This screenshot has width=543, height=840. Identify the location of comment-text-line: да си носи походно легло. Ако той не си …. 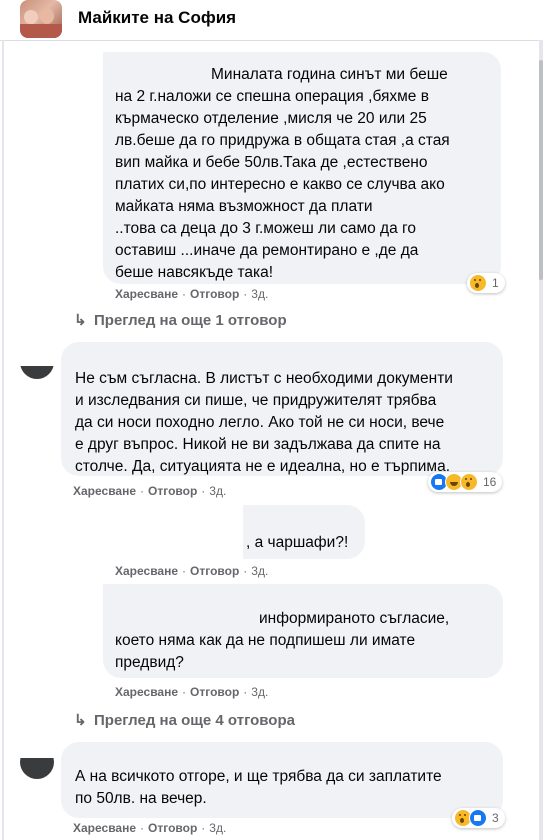
(260, 422).